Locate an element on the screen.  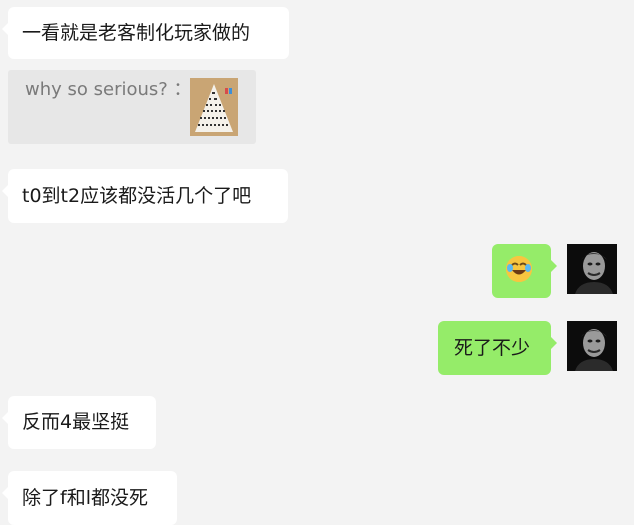
quoted-message-text: why so serious? ： is located at coordinates (108, 89).